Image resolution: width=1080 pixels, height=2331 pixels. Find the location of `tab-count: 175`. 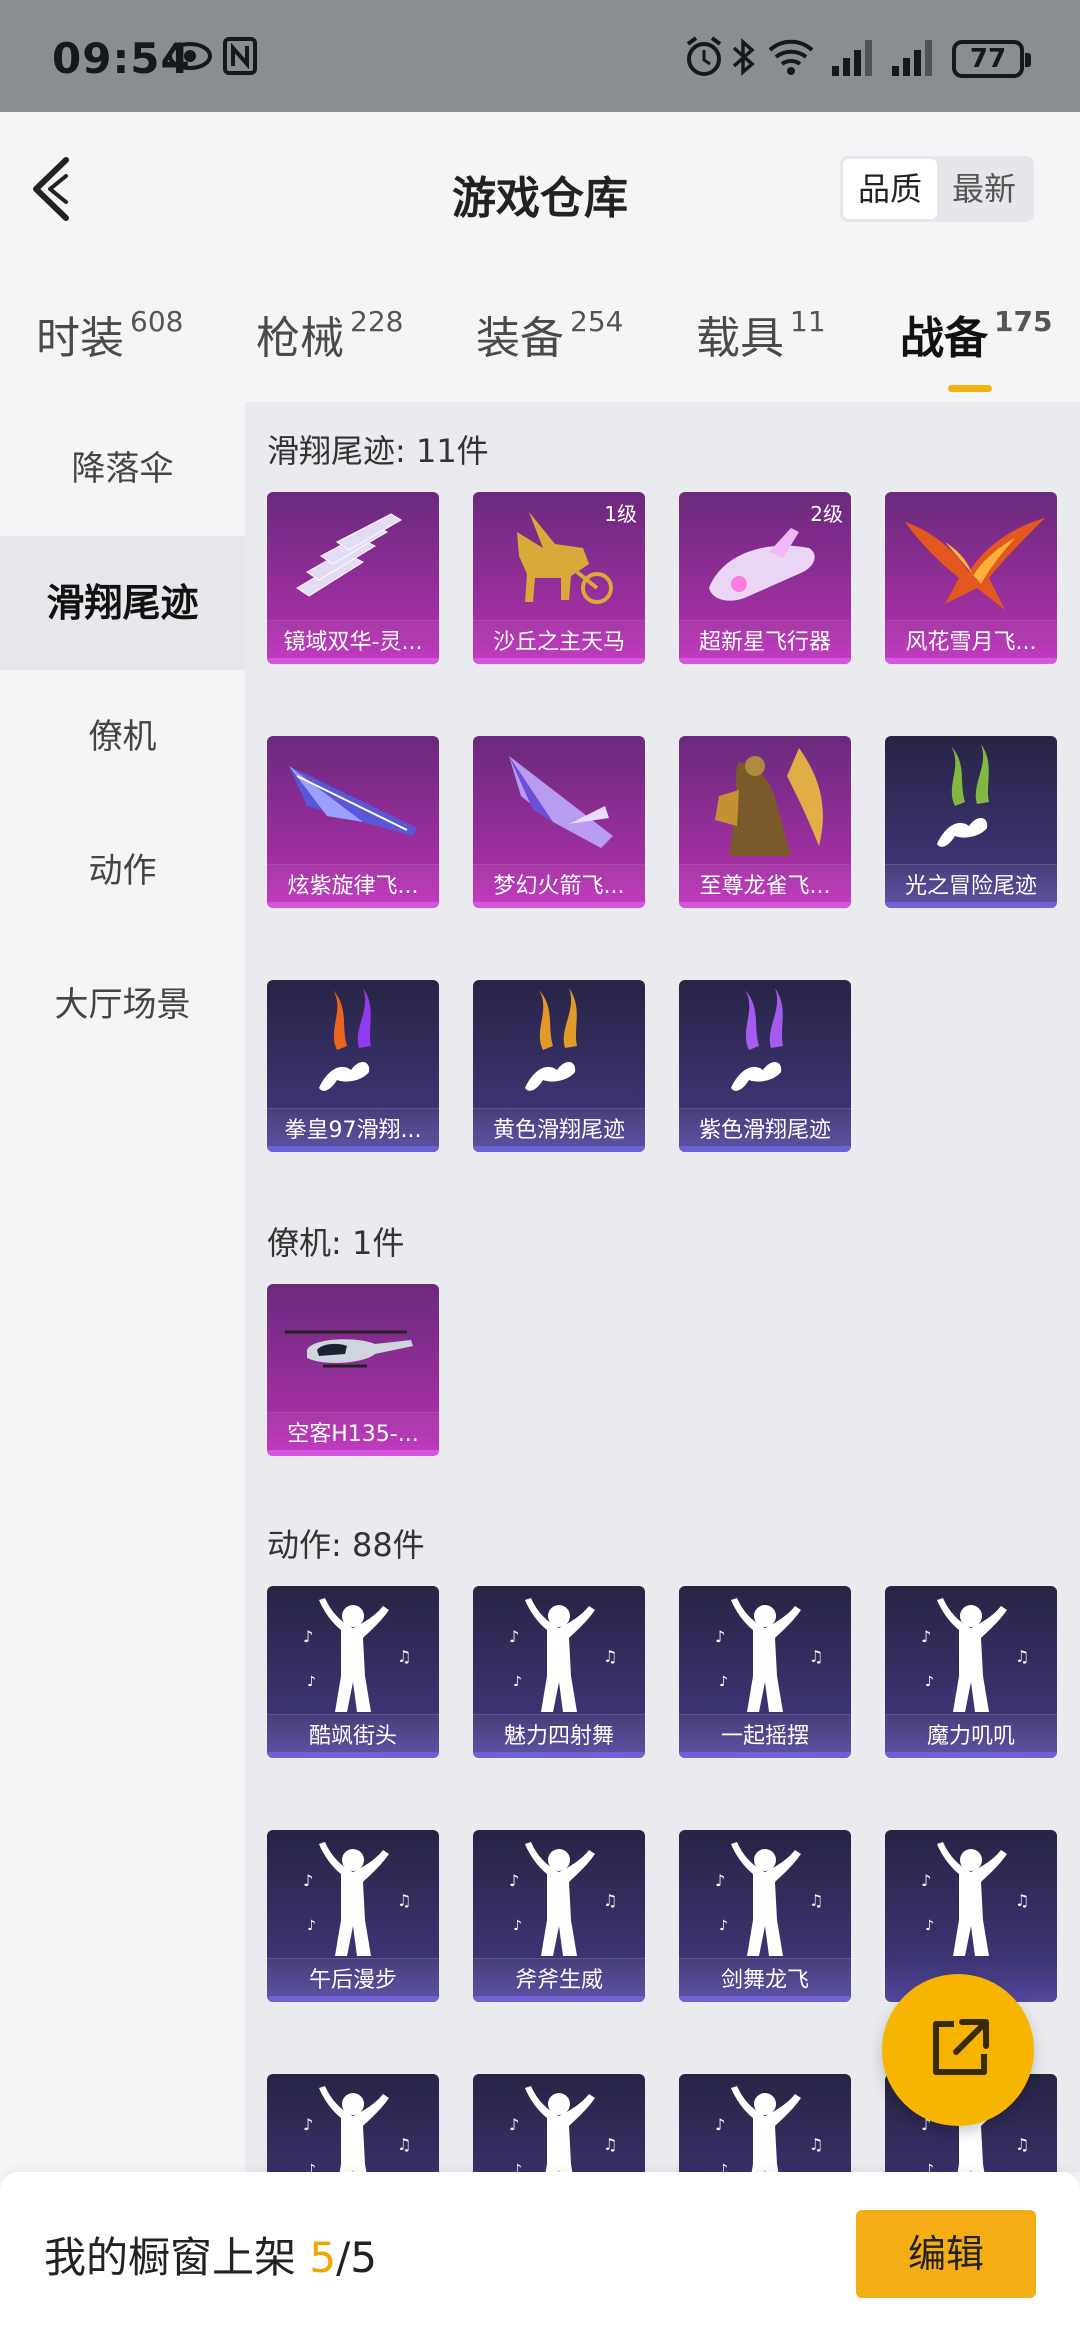

tab-count: 175 is located at coordinates (1023, 322).